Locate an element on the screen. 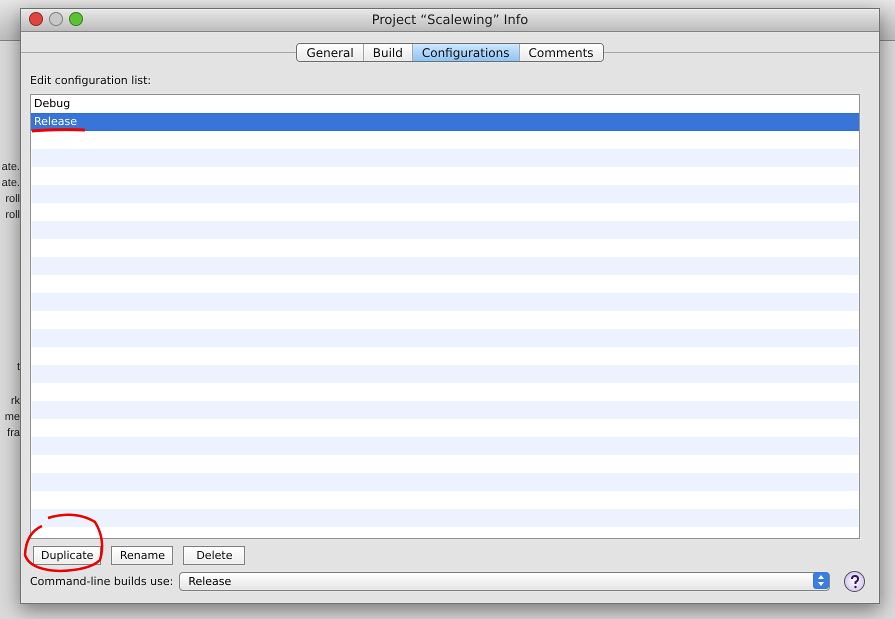 This screenshot has width=895, height=619. tab: Comments is located at coordinates (560, 52).